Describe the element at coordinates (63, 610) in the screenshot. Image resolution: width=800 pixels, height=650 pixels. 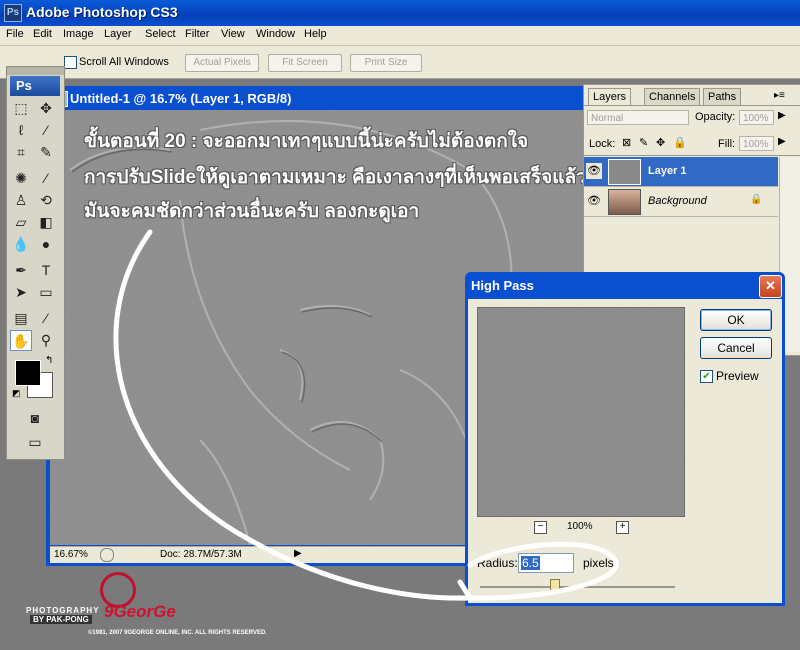
I see `watermark-photography: PHOTOGRAPHY` at that location.